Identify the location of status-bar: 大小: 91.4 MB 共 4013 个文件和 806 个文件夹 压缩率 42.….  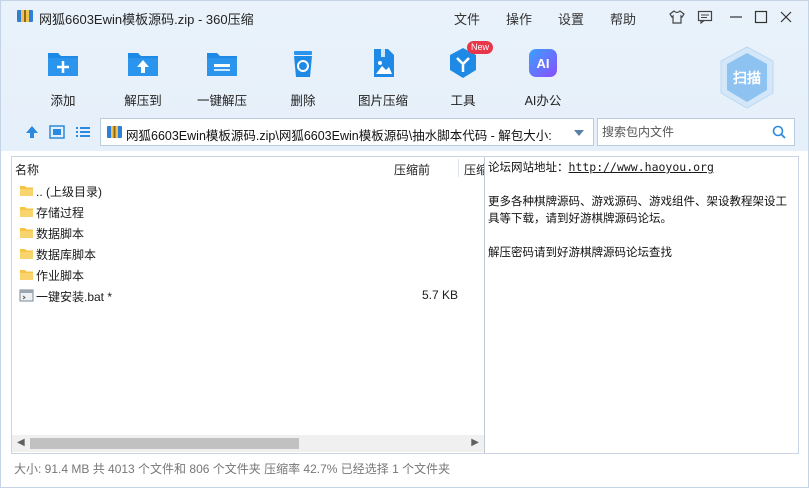
(232, 469).